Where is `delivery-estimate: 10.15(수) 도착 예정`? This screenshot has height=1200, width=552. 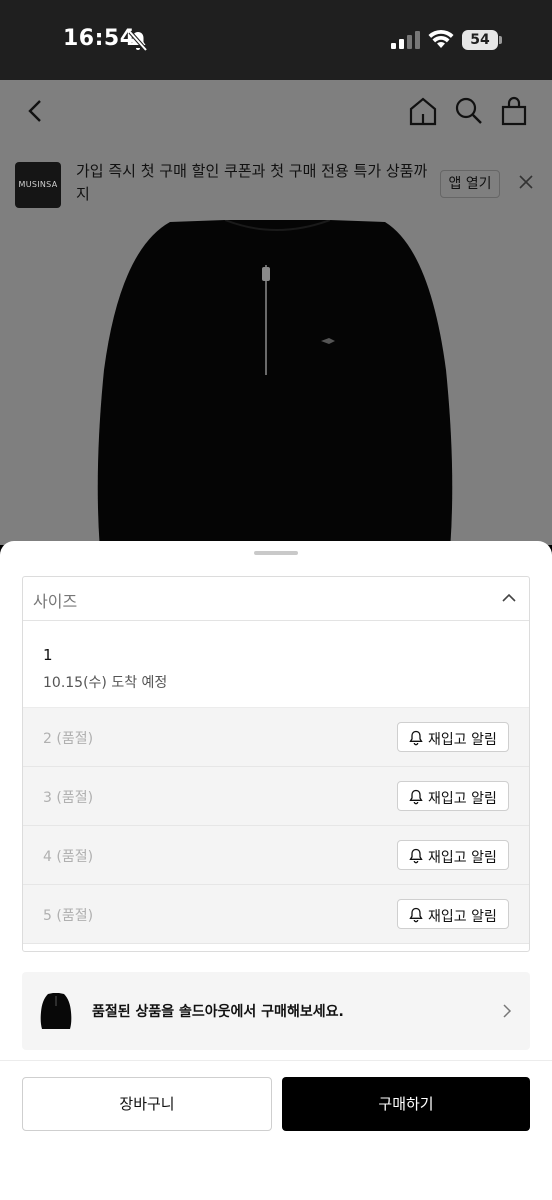 delivery-estimate: 10.15(수) 도착 예정 is located at coordinates (105, 683).